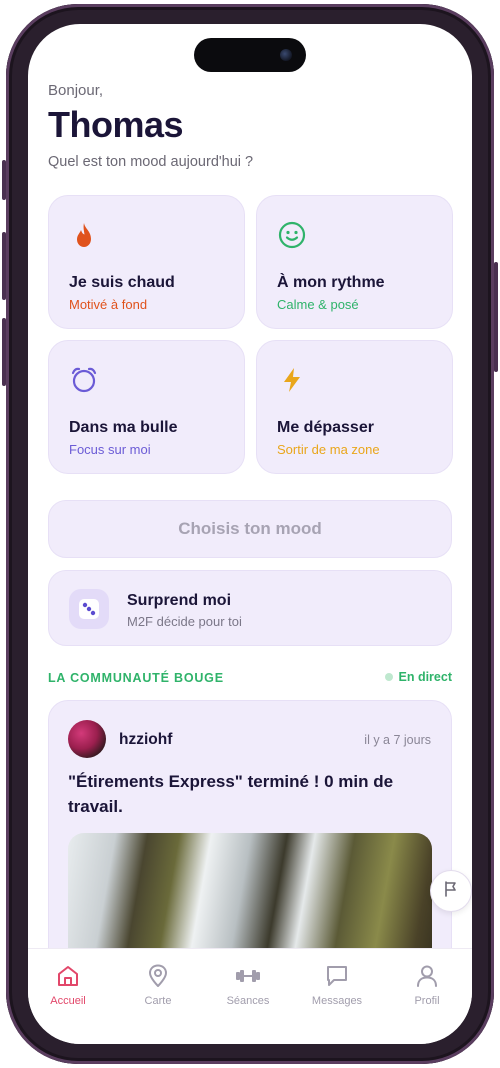 This screenshot has width=500, height=1068. I want to click on flag-icon, so click(451, 891).